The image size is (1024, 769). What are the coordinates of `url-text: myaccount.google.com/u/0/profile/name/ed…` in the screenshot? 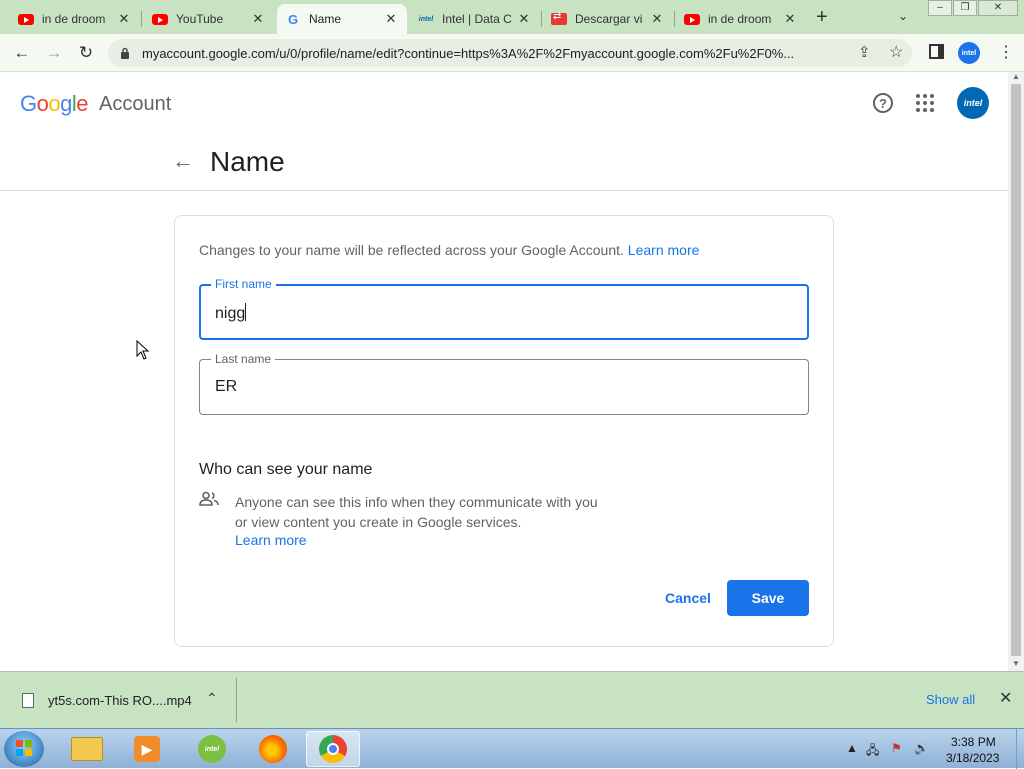 It's located at (468, 53).